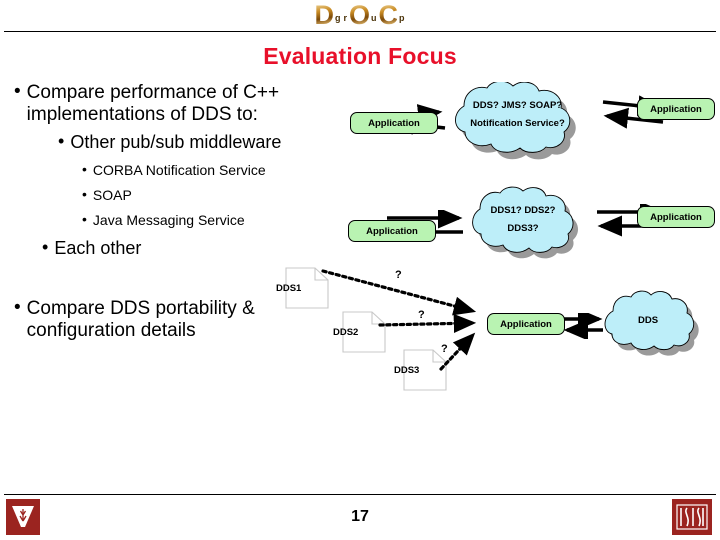 Image resolution: width=720 pixels, height=540 pixels. I want to click on app-box-middle-right: Application, so click(676, 217).